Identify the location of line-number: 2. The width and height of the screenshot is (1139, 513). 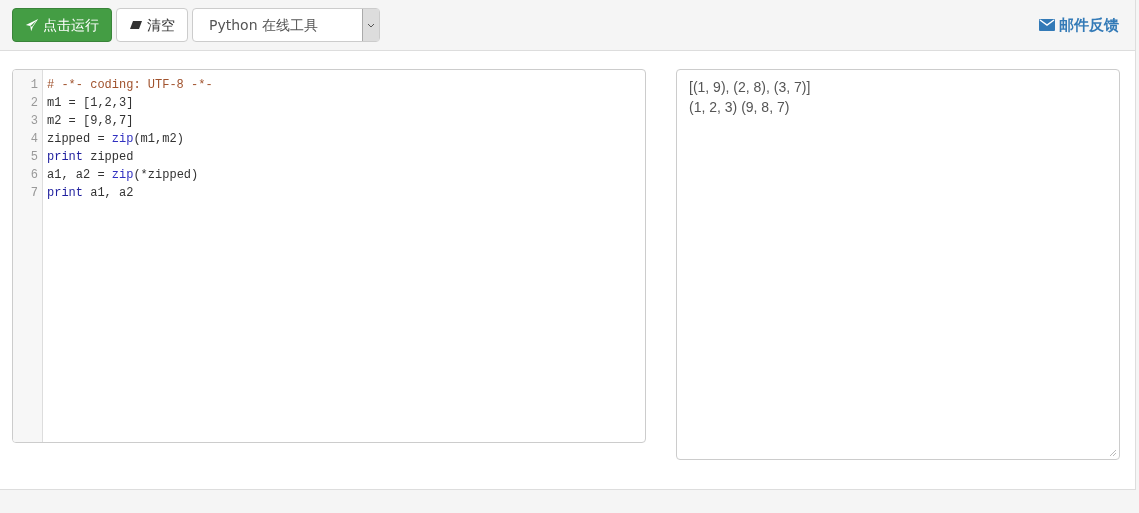
(34, 103).